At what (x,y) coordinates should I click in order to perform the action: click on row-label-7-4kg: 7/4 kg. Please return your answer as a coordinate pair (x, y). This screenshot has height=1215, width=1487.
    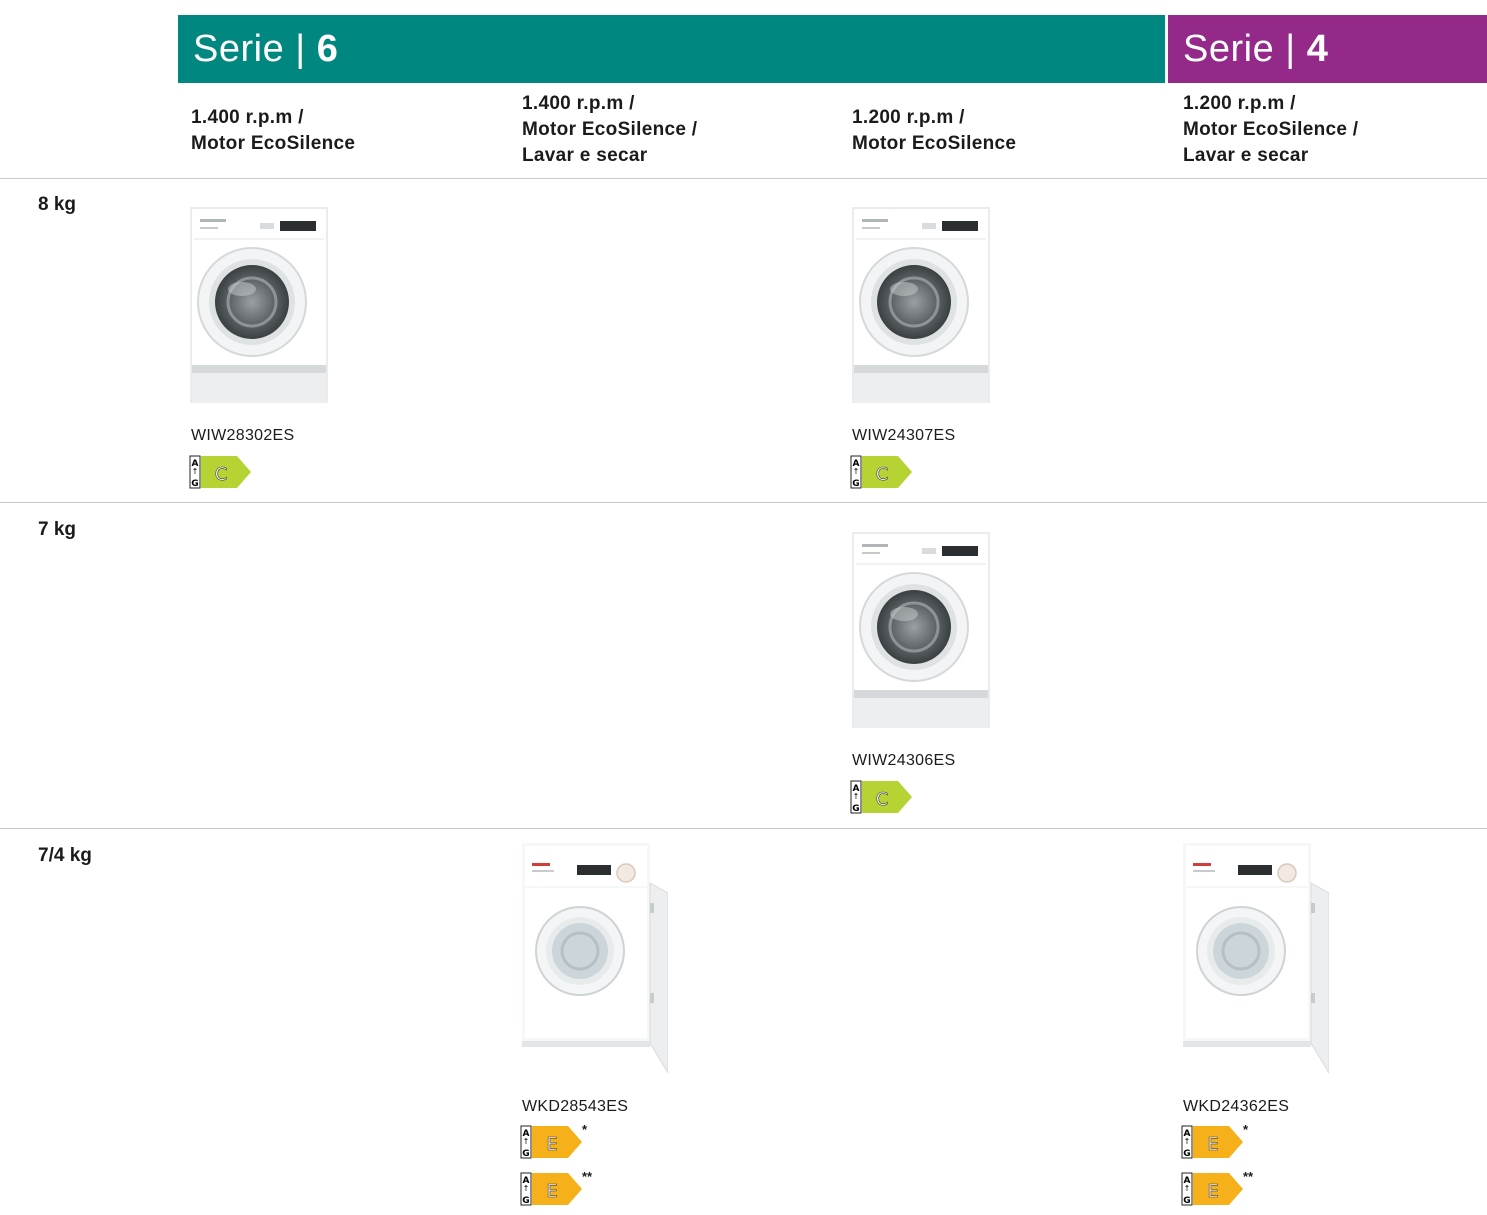
    Looking at the image, I should click on (65, 855).